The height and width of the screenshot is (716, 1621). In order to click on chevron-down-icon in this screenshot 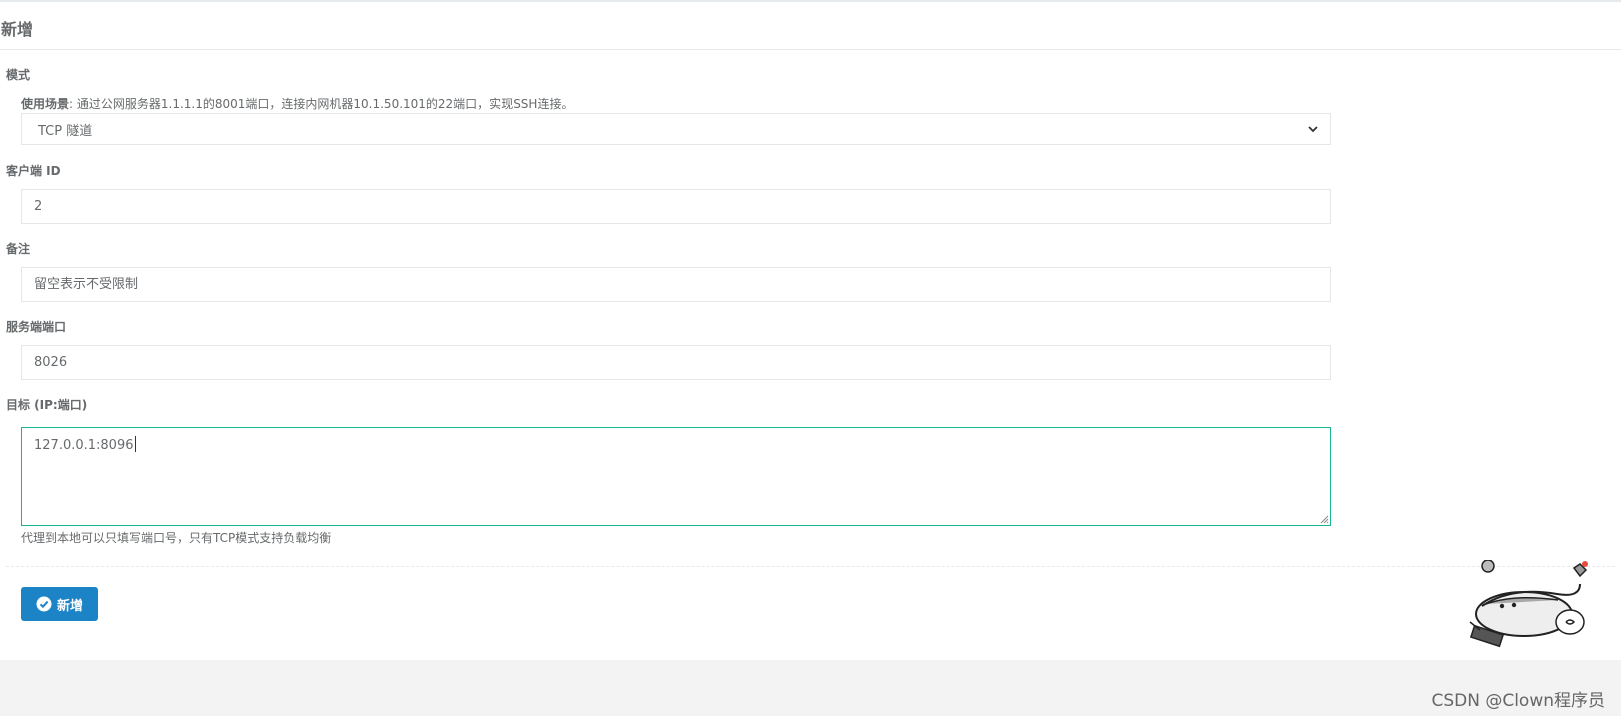, I will do `click(1313, 129)`.